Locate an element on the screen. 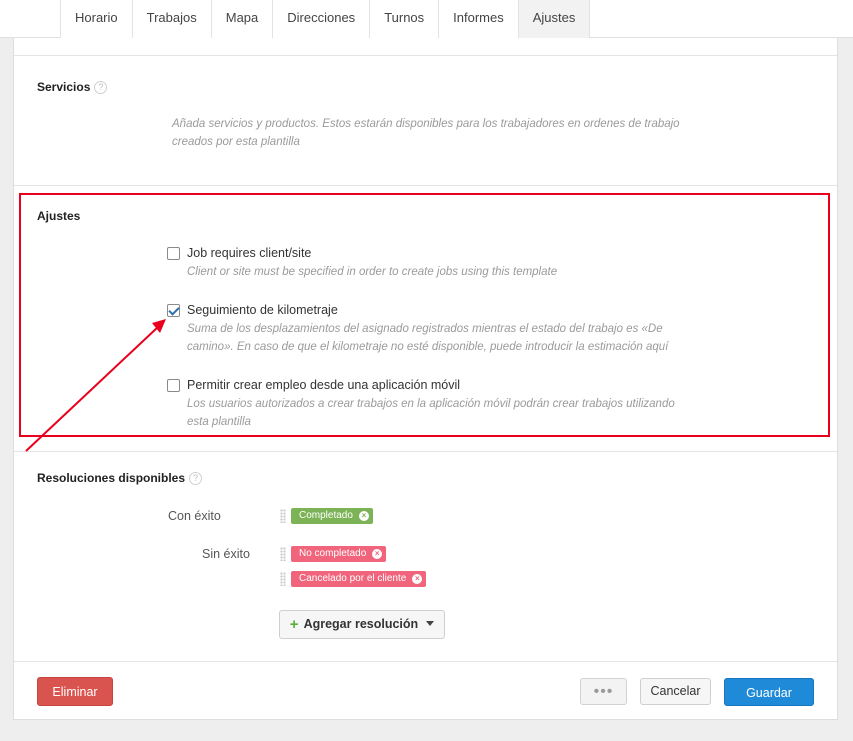 Image resolution: width=853 pixels, height=741 pixels. resolution-tag-no-completado: No completado × is located at coordinates (339, 554).